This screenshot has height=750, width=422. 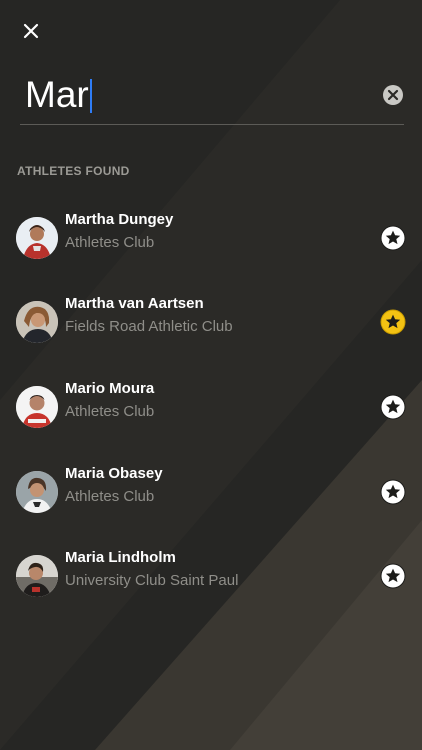 What do you see at coordinates (211, 425) in the screenshot?
I see `athlete-row: Mario Moura Athletes Club` at bounding box center [211, 425].